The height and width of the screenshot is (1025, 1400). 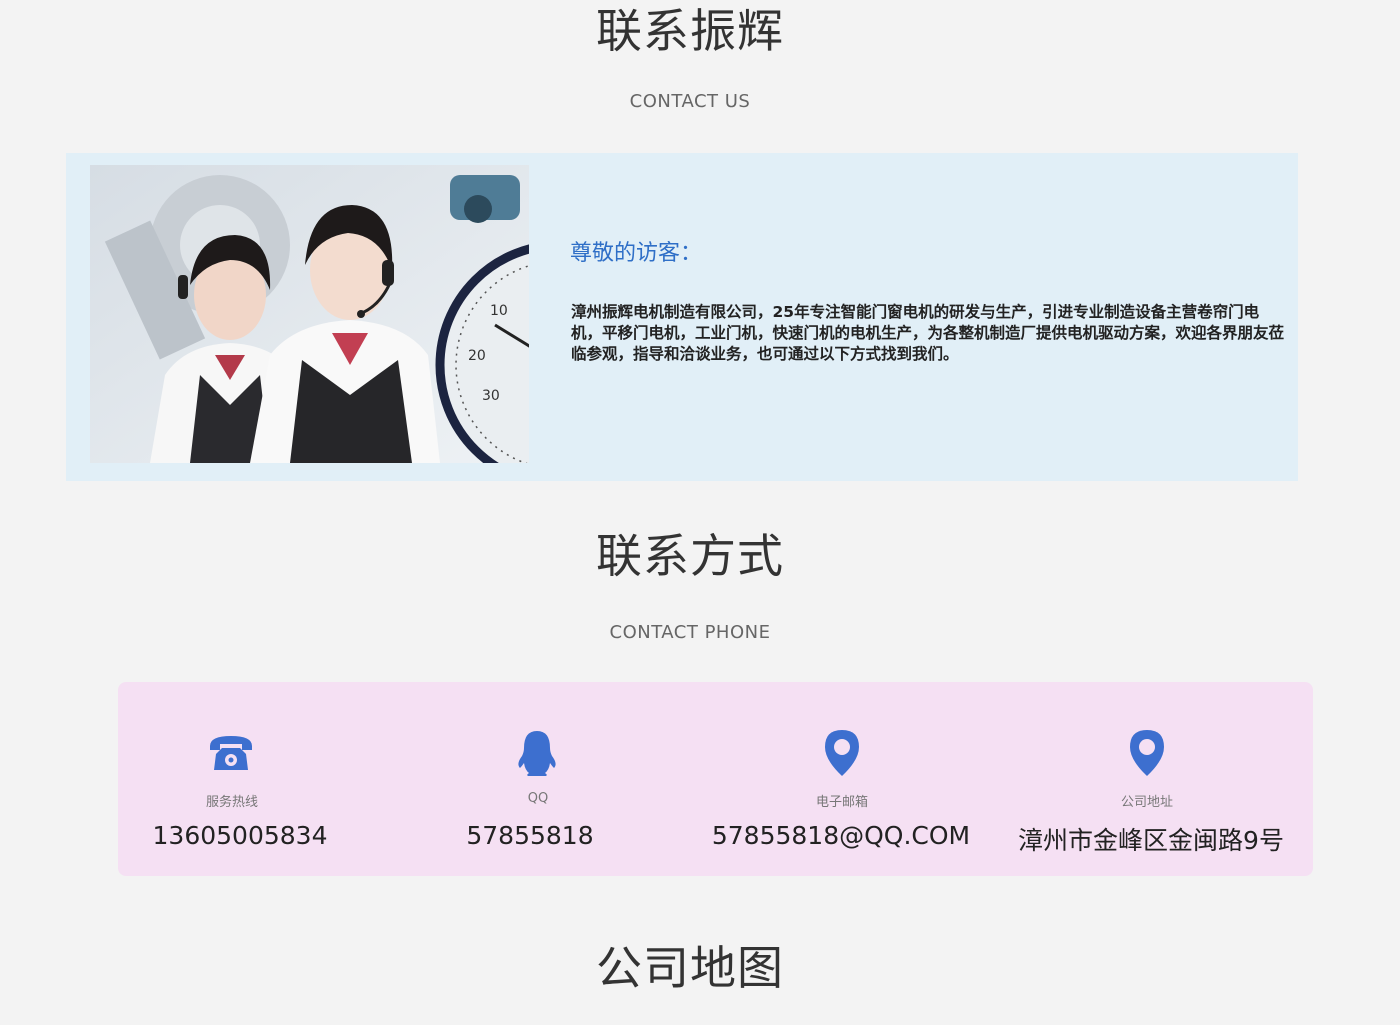 What do you see at coordinates (690, 632) in the screenshot?
I see `section-subtitle-contact-phone: CONTACT PHONE` at bounding box center [690, 632].